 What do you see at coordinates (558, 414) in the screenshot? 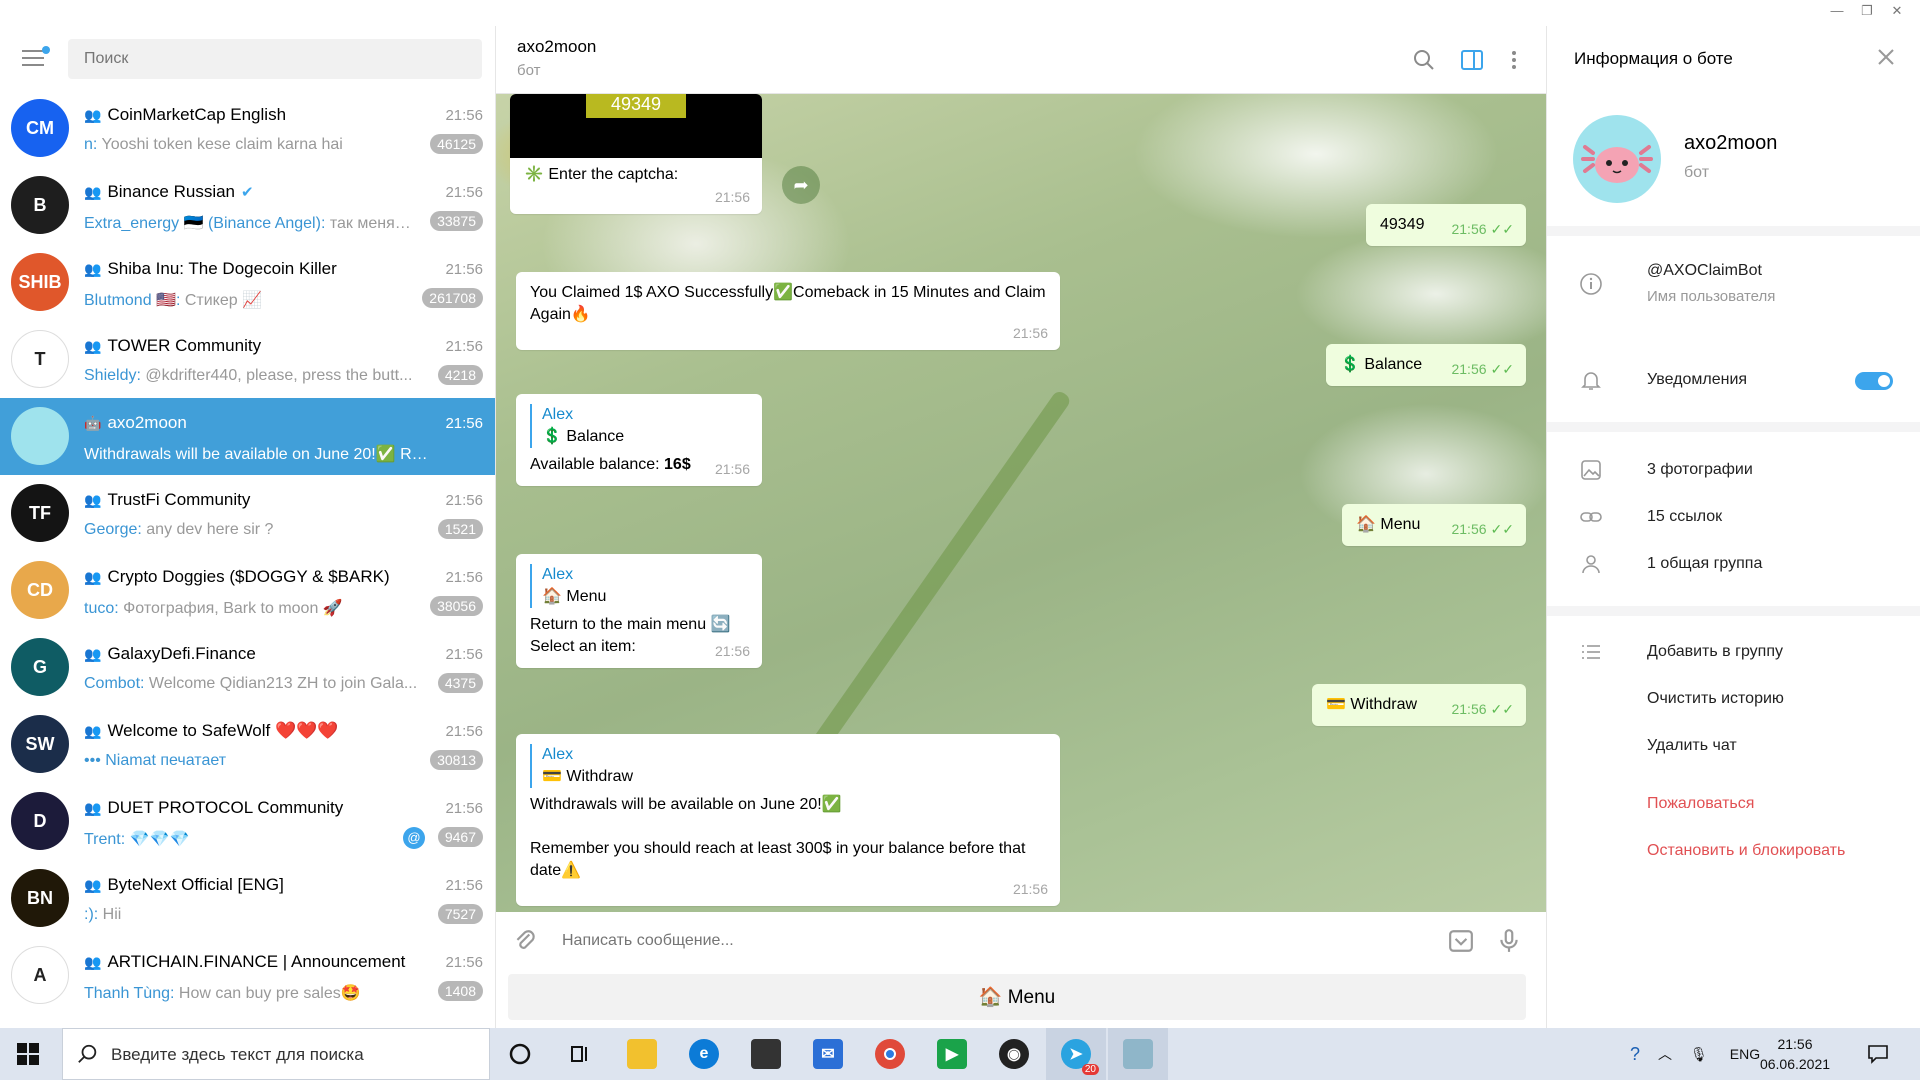
I see `reply-author: Alex` at bounding box center [558, 414].